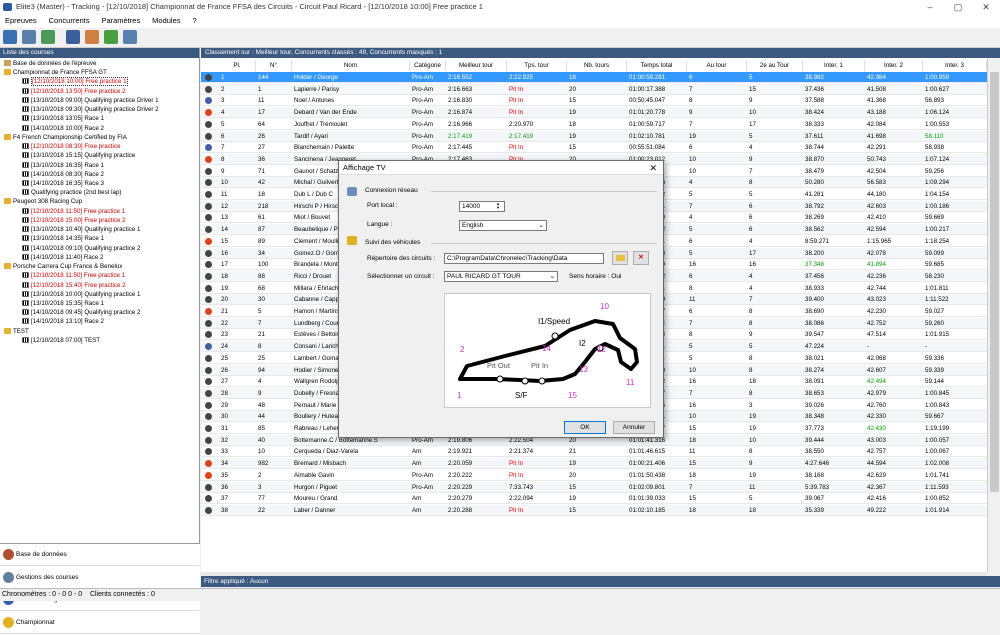  What do you see at coordinates (73, 37) in the screenshot?
I see `save-icon` at bounding box center [73, 37].